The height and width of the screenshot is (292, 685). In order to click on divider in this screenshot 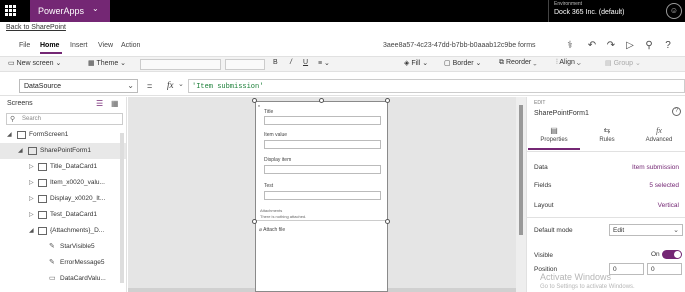, I will do `click(606, 217)`.